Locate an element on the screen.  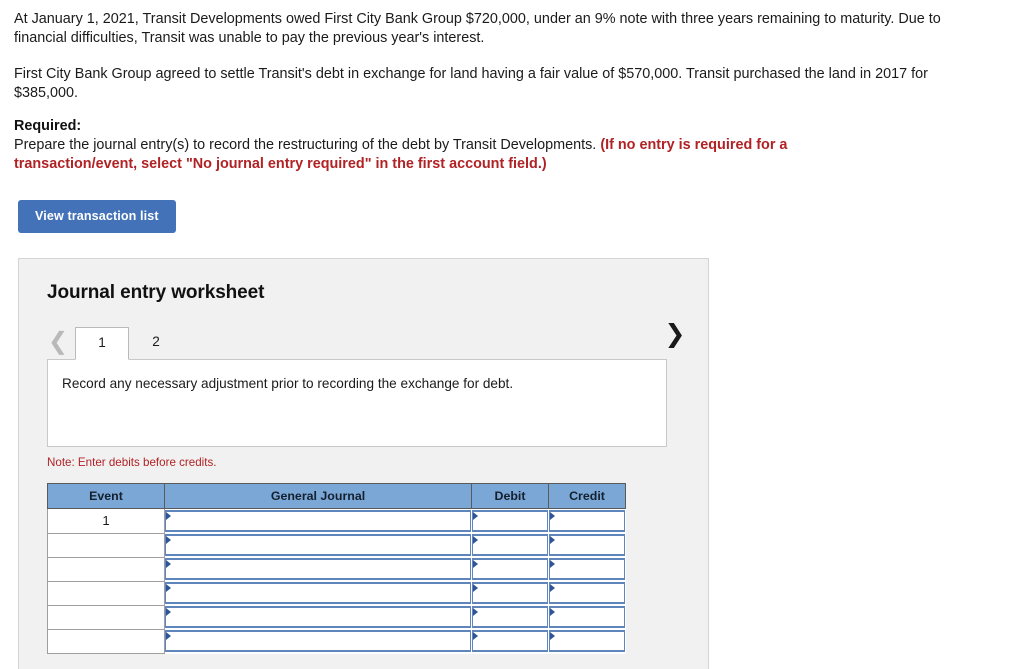
chevron-right-icon: ❯ is located at coordinates (675, 336).